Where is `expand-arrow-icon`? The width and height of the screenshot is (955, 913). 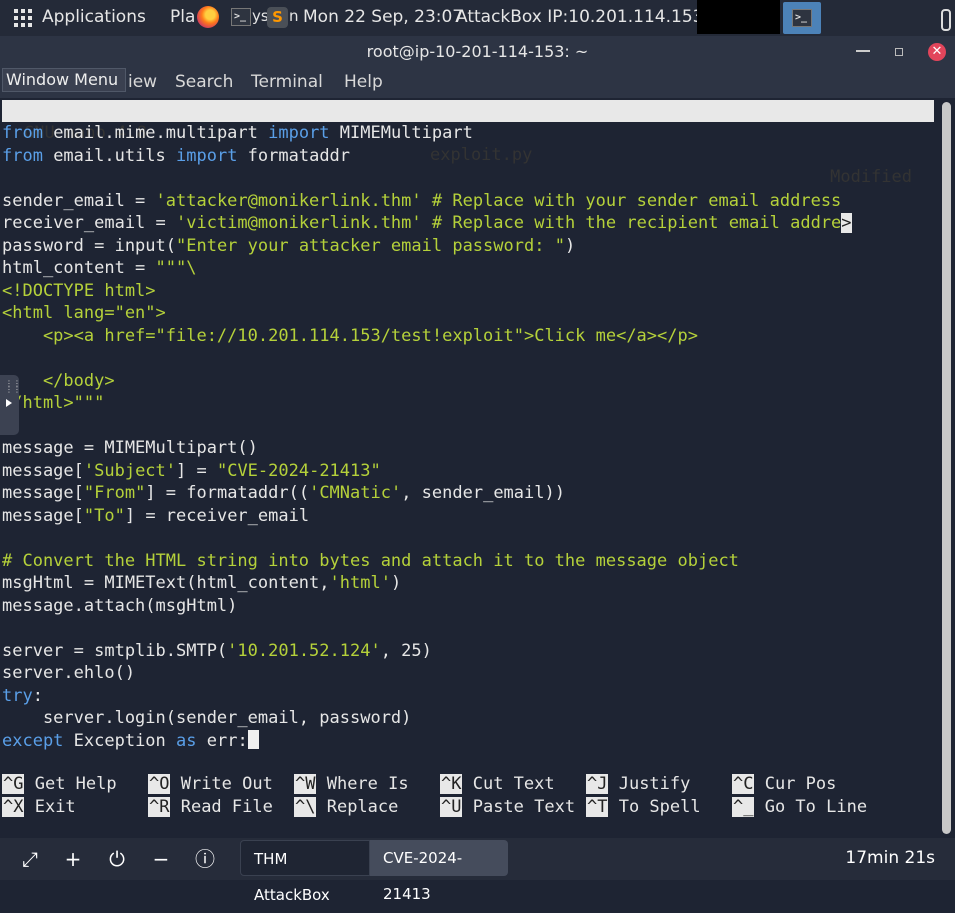 expand-arrow-icon is located at coordinates (9, 403).